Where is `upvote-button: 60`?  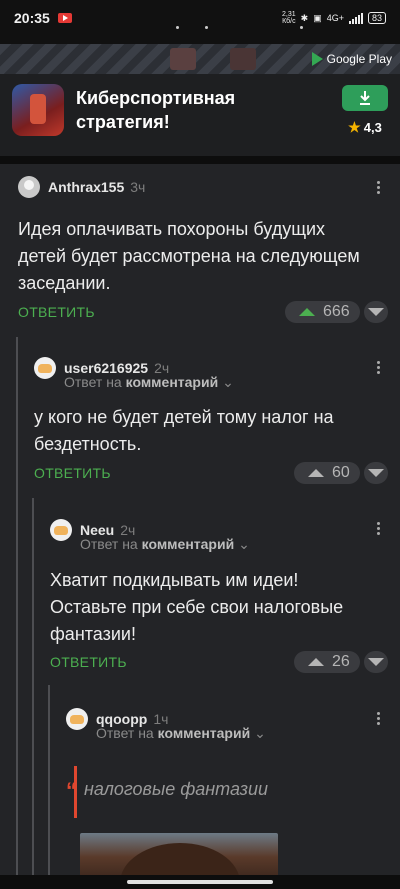 upvote-button: 60 is located at coordinates (327, 473).